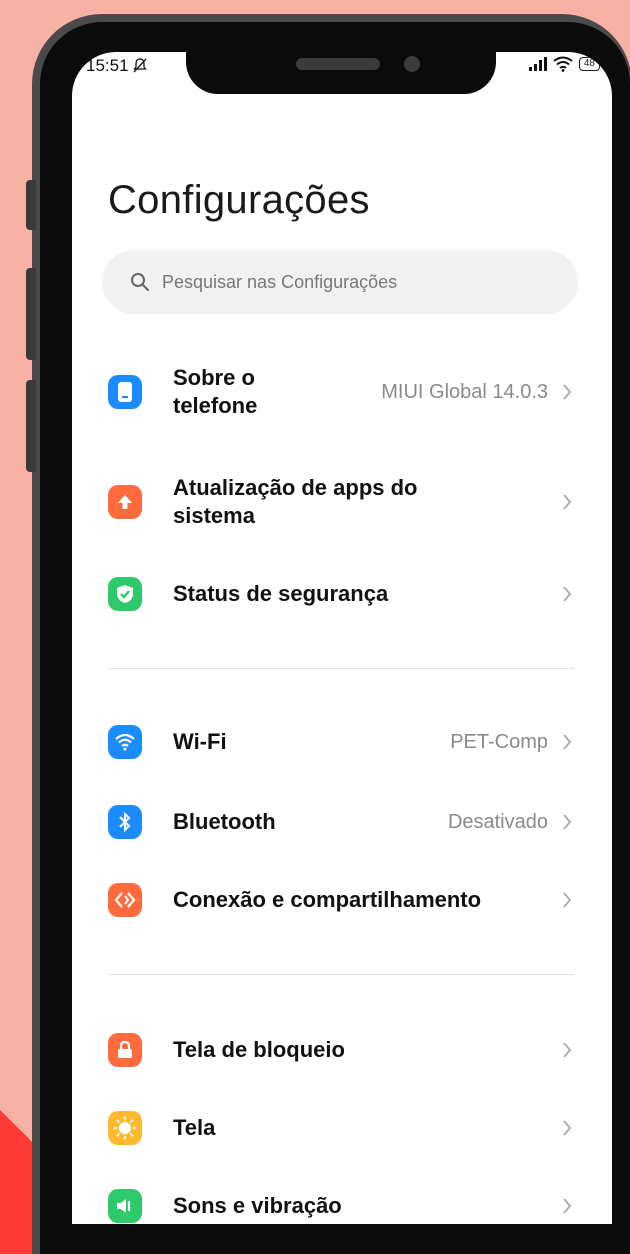 The image size is (630, 1254). Describe the element at coordinates (215, 391) in the screenshot. I see `settings-item-label: Sobre o telefone` at that location.